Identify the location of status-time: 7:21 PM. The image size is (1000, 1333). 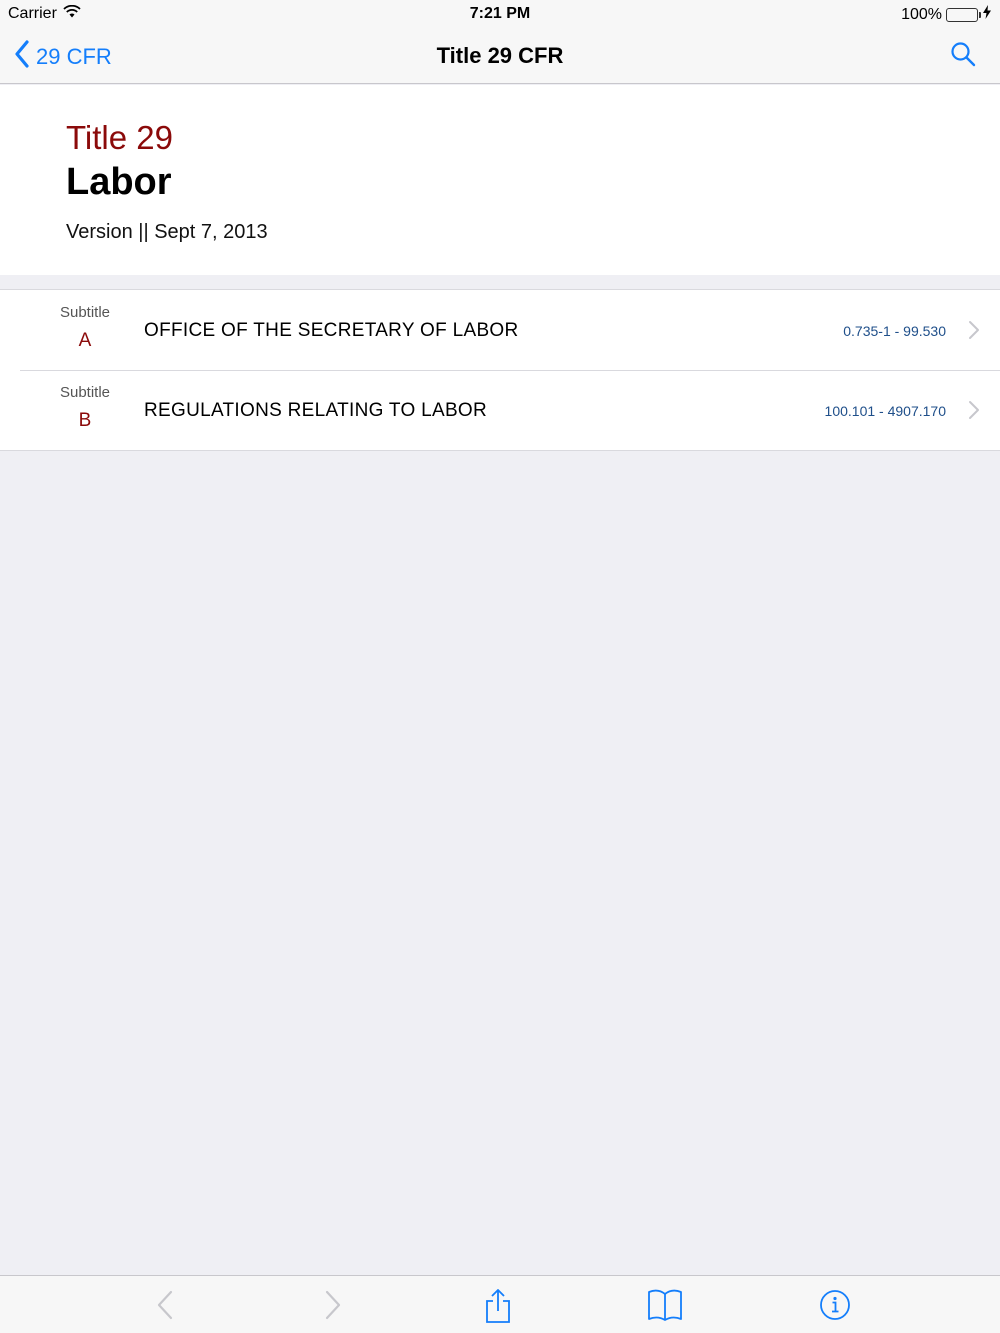
(500, 13).